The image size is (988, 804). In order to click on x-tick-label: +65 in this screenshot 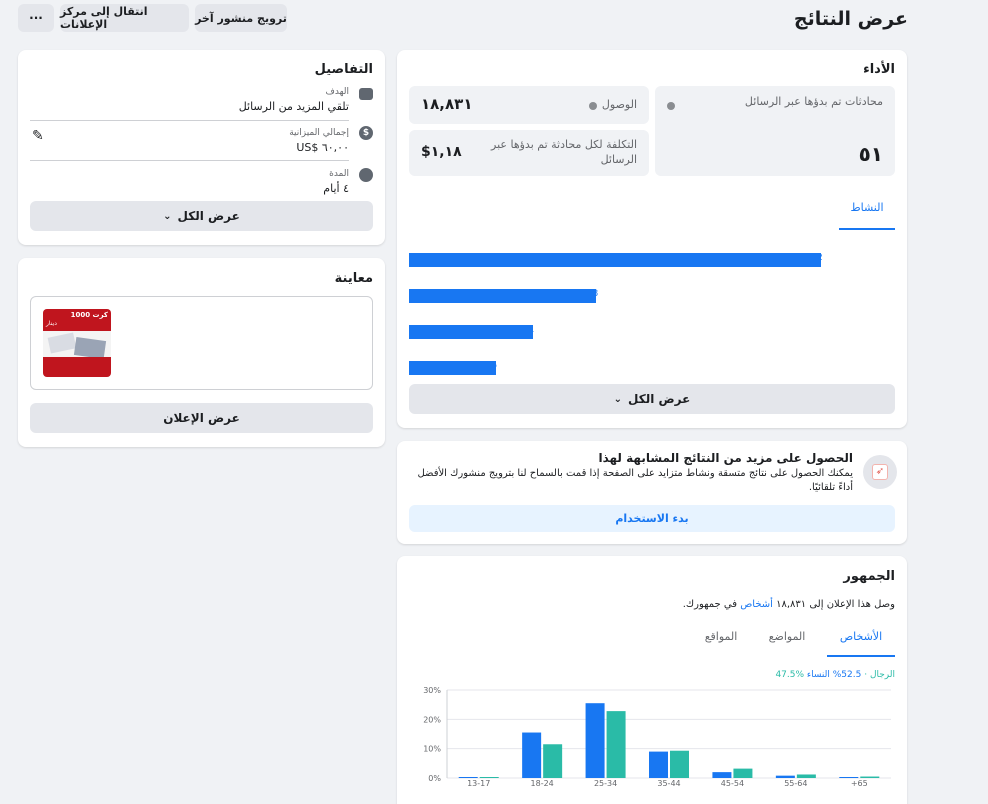, I will do `click(859, 783)`.